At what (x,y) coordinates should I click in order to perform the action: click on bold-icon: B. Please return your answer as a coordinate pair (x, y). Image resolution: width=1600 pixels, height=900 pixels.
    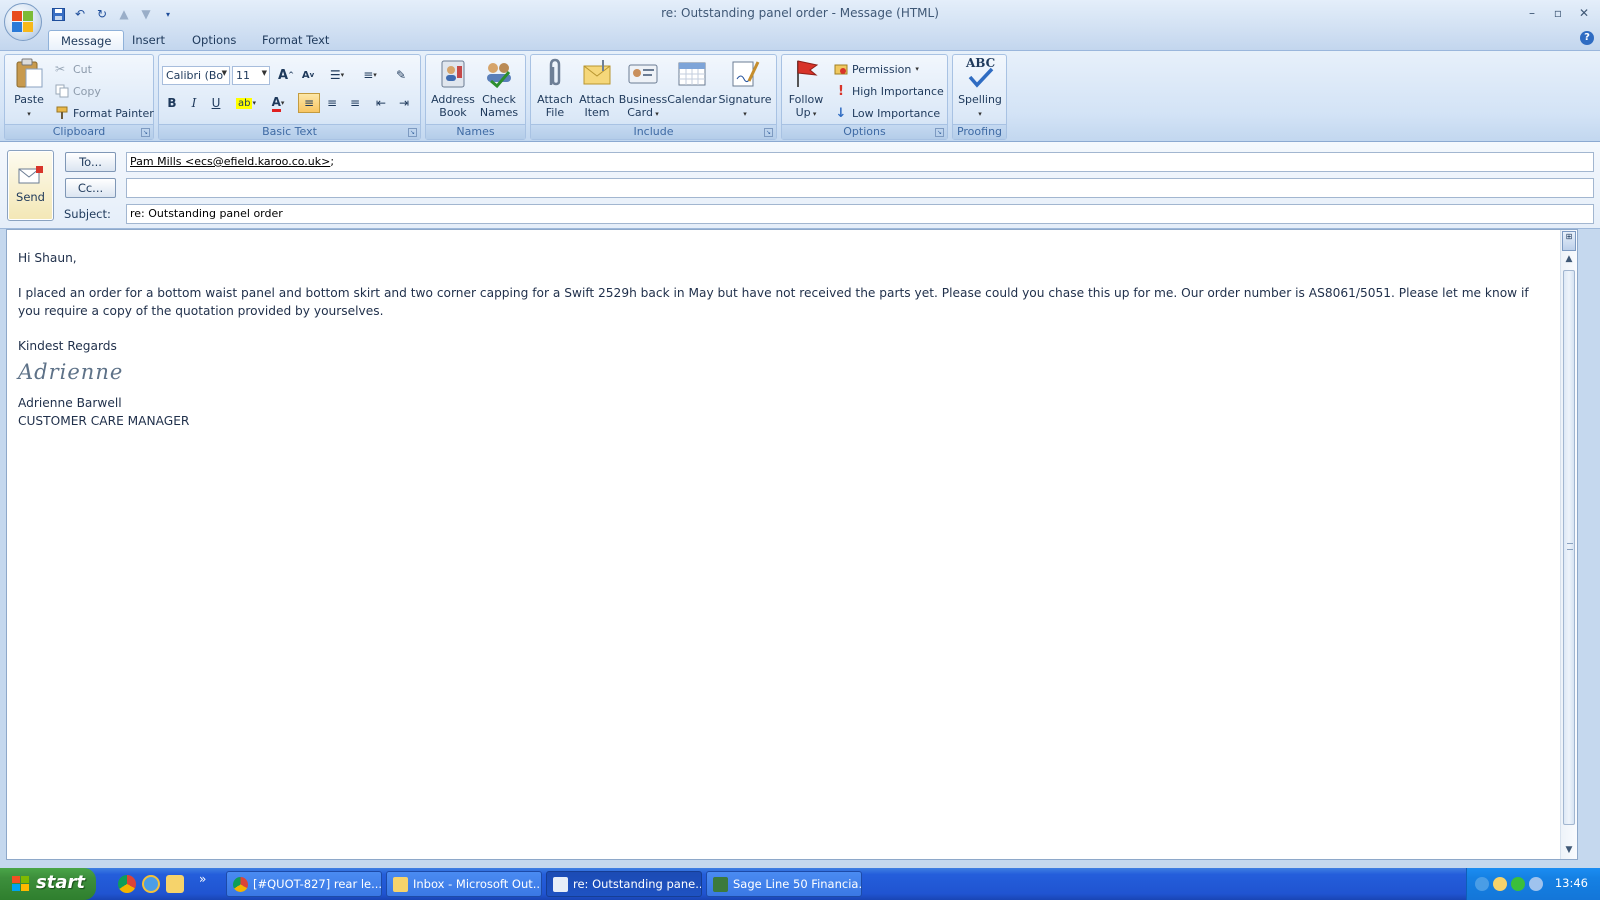
    Looking at the image, I should click on (172, 103).